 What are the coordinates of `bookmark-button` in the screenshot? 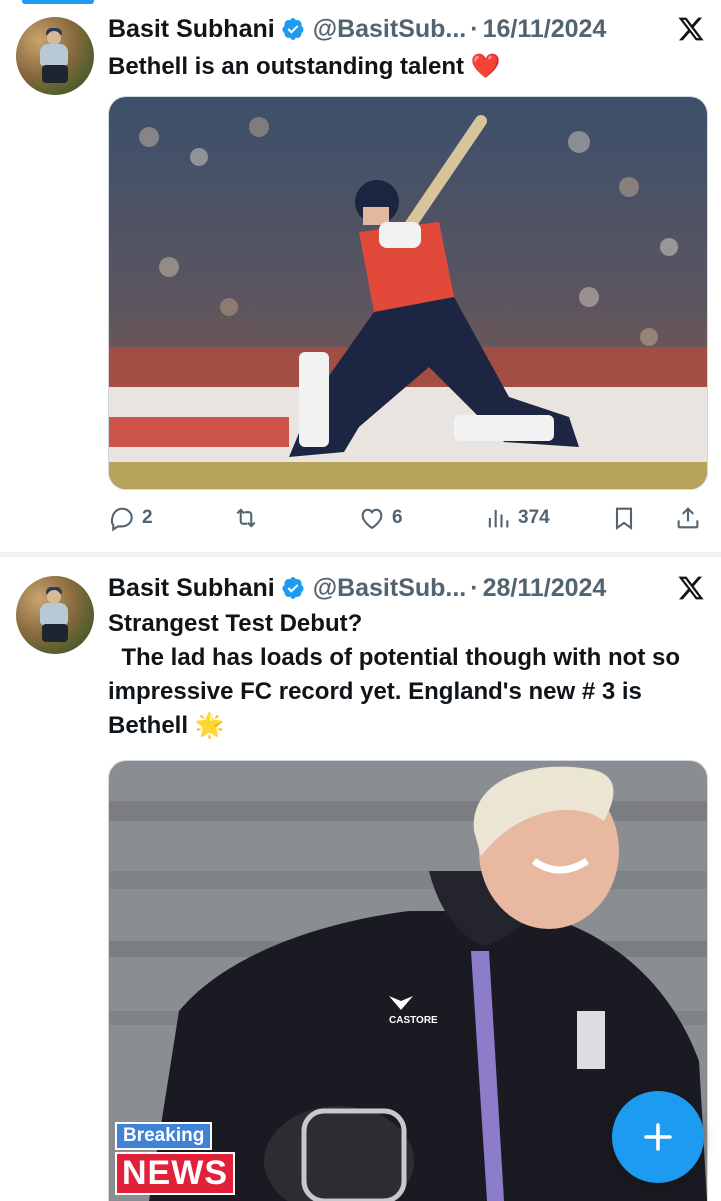 It's located at (624, 518).